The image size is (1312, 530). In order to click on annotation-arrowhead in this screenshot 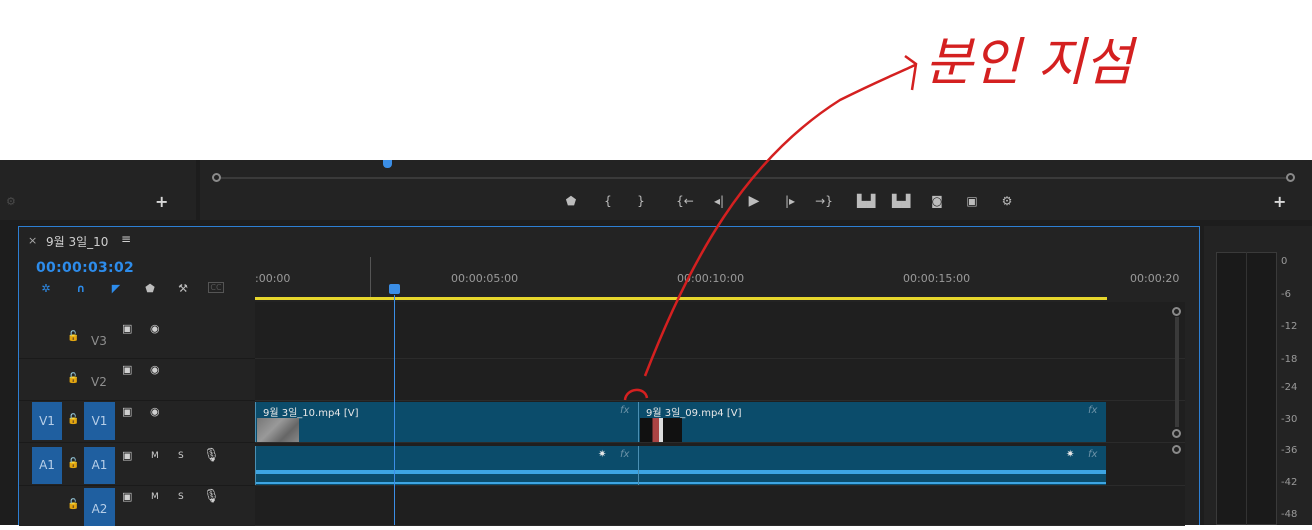, I will do `click(911, 72)`.